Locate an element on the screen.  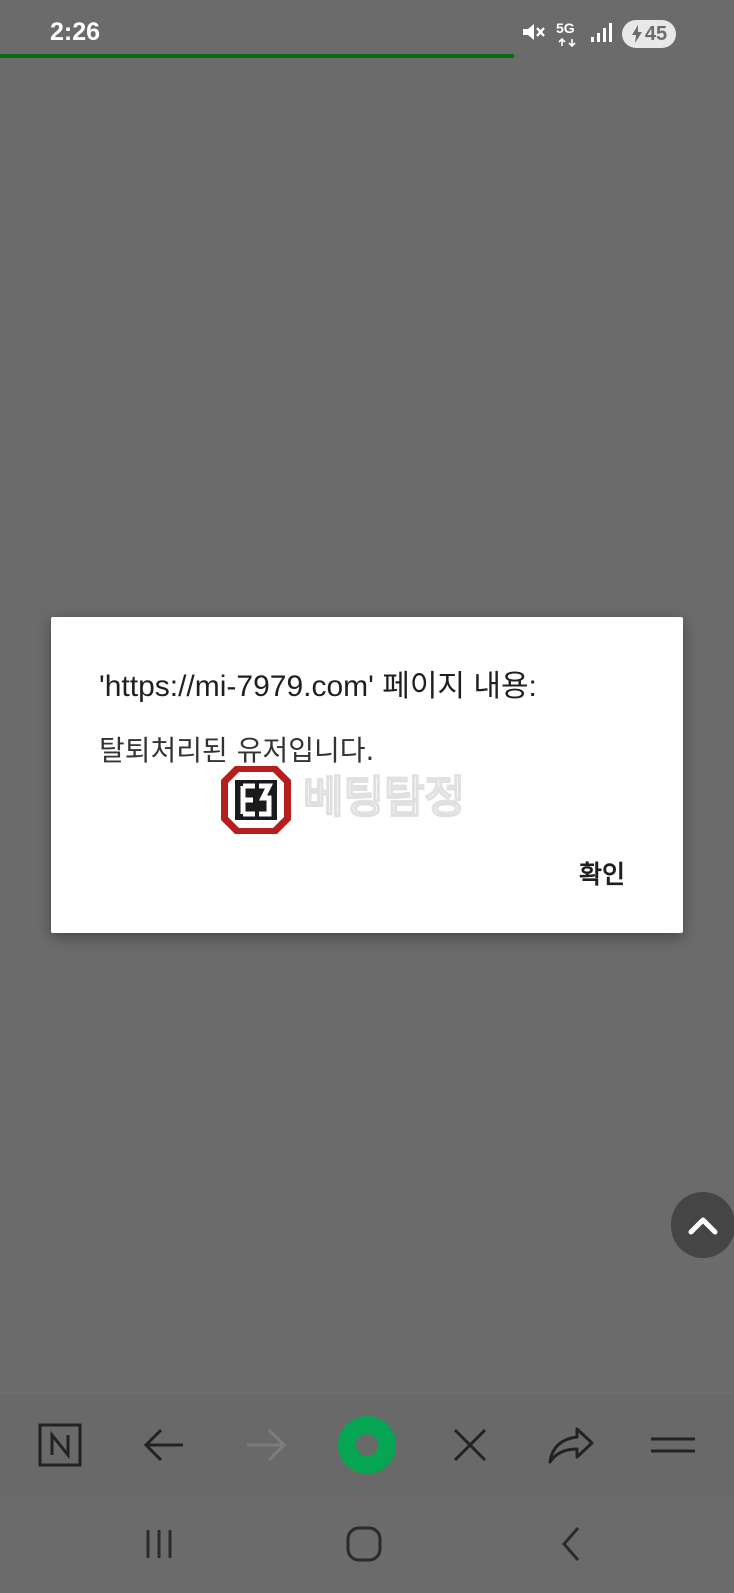
naver-n-icon is located at coordinates (60, 1445).